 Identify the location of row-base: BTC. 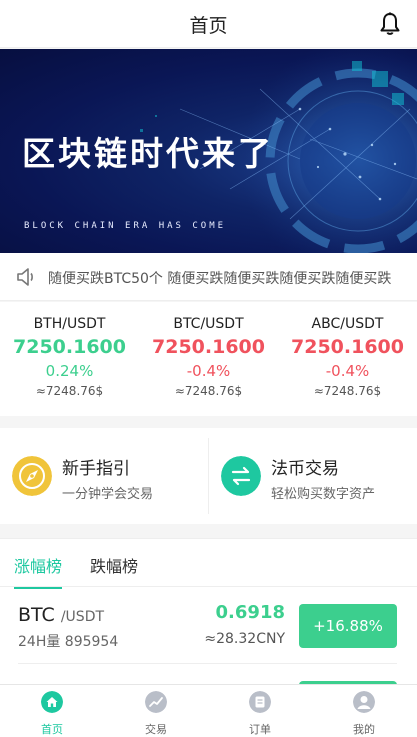
(36, 615).